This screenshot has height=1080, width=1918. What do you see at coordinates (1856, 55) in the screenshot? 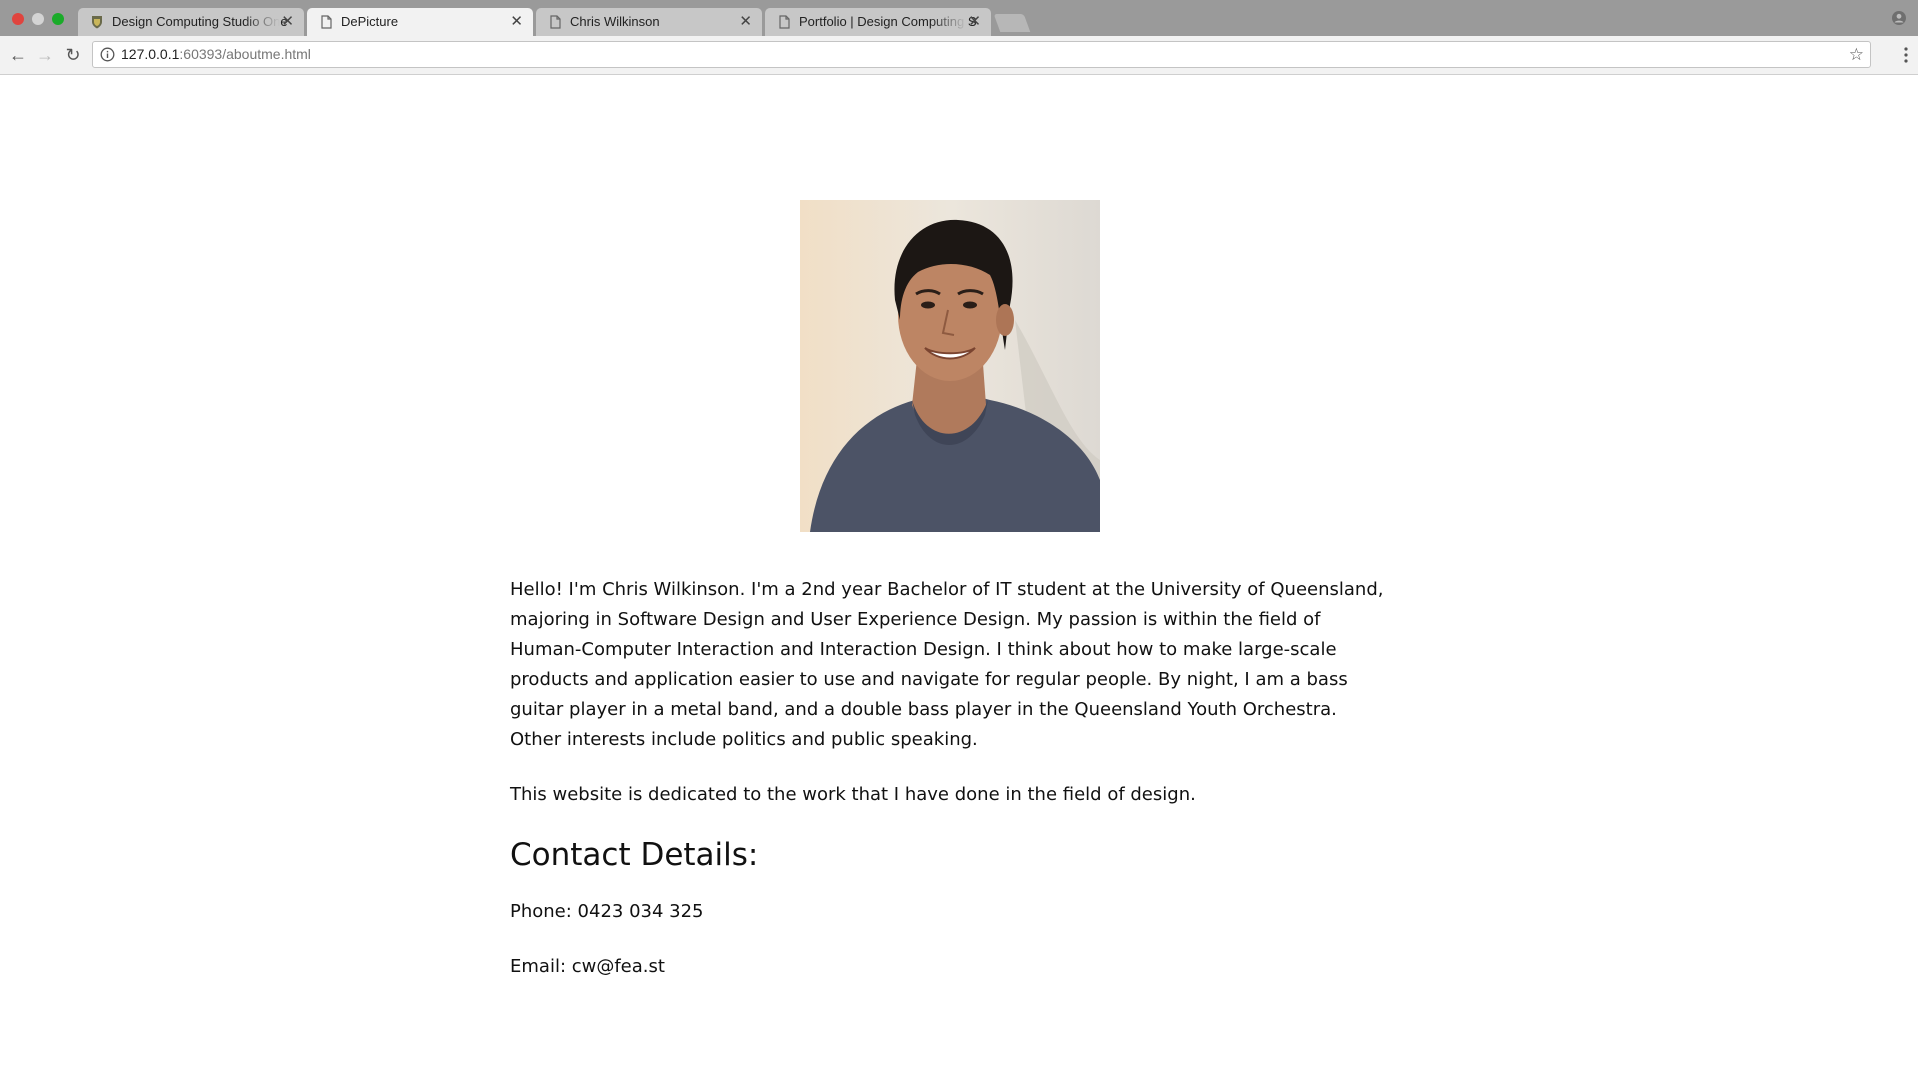
I see `bookmark-star-icon: ☆` at bounding box center [1856, 55].